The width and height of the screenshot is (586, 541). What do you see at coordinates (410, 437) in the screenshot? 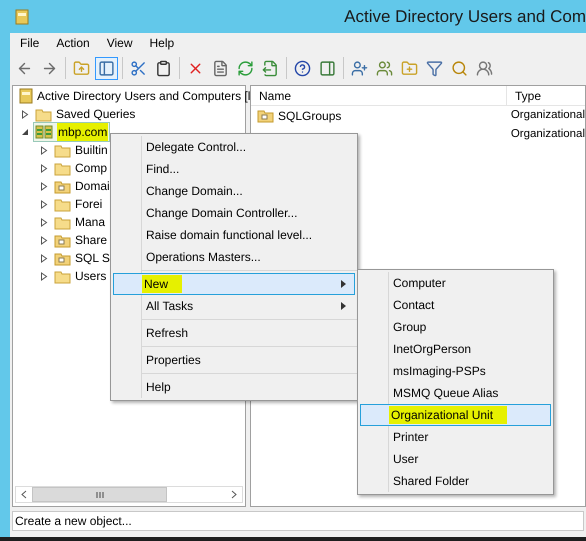
I see `menu-item-label: Printer` at bounding box center [410, 437].